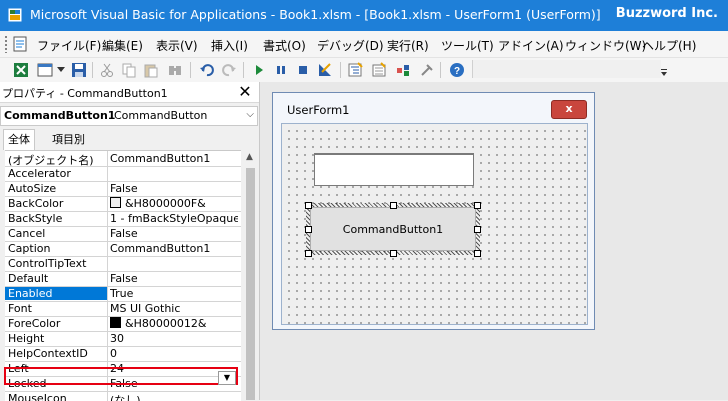 Image resolution: width=728 pixels, height=401 pixels. Describe the element at coordinates (669, 45) in the screenshot. I see `menu-help: ヘルプ(H)` at that location.